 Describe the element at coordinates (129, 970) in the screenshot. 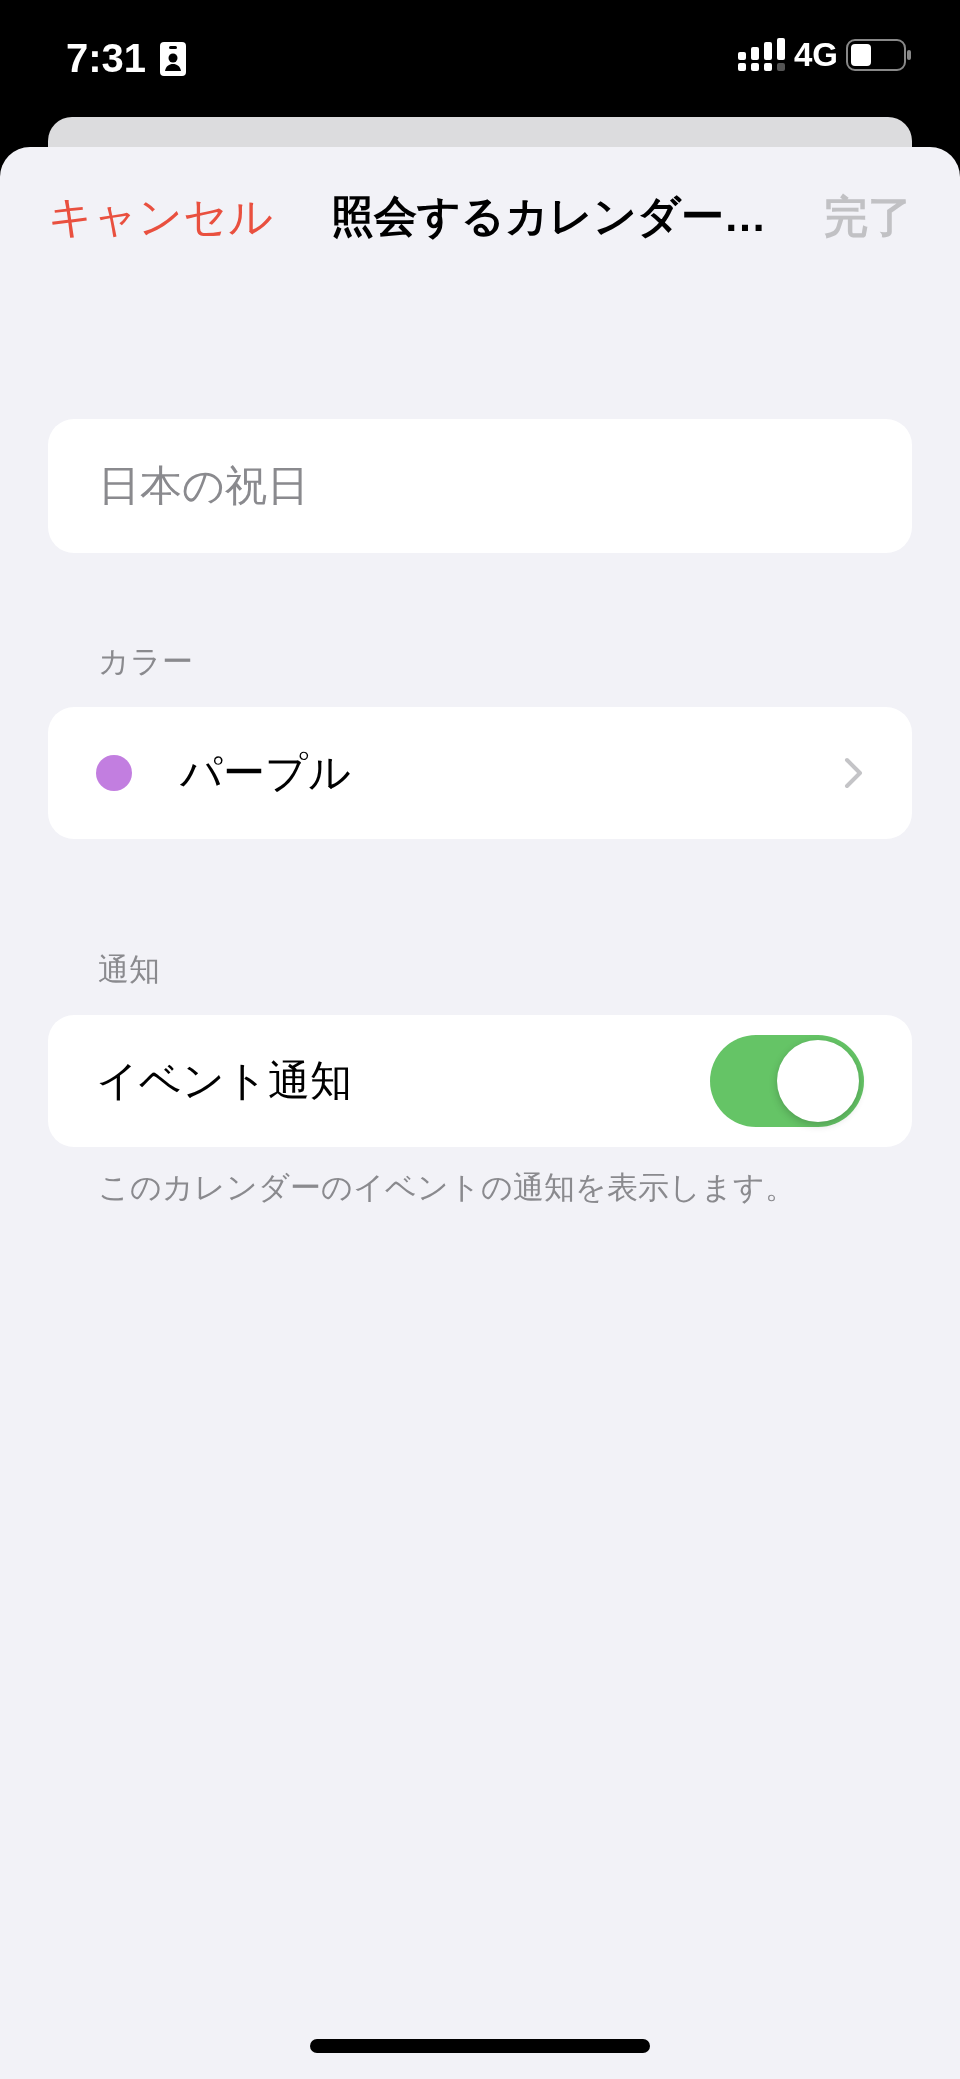

I see `section-header: 通知` at that location.